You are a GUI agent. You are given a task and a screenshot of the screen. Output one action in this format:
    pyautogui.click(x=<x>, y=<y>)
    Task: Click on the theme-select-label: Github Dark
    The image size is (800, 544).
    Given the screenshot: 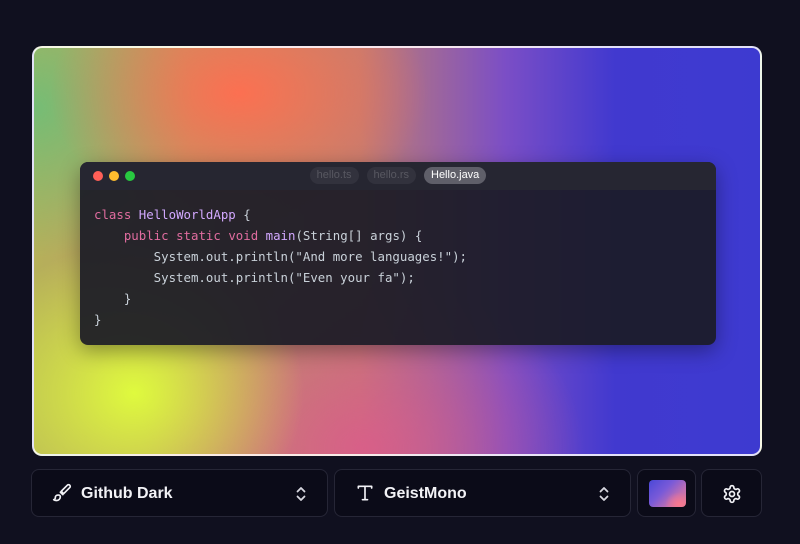 What is the action you would take?
    pyautogui.click(x=127, y=493)
    